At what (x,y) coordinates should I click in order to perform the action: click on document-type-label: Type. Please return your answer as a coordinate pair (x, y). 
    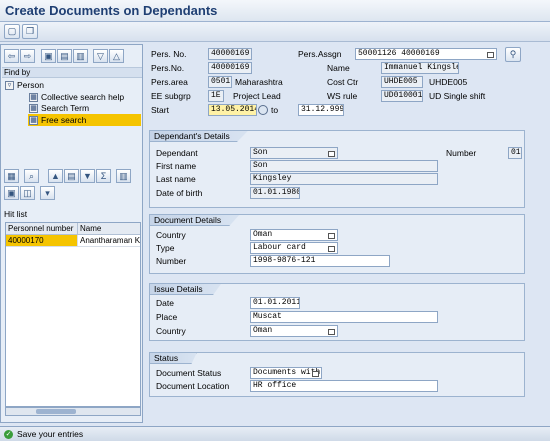
    Looking at the image, I should click on (165, 248).